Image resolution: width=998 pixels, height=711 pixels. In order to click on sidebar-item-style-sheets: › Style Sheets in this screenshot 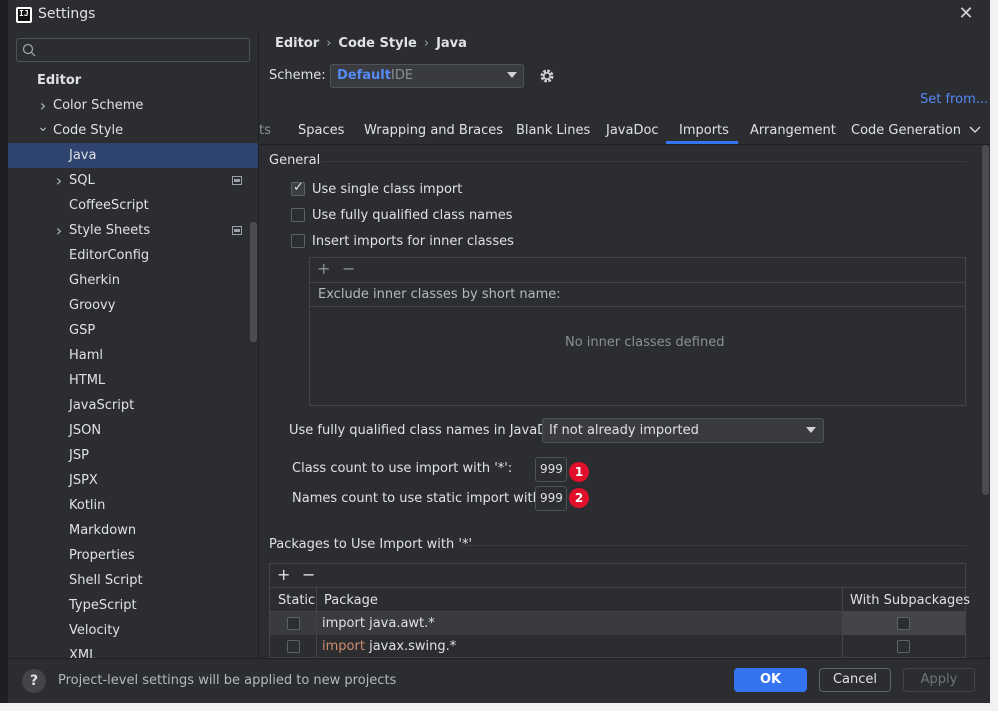, I will do `click(133, 230)`.